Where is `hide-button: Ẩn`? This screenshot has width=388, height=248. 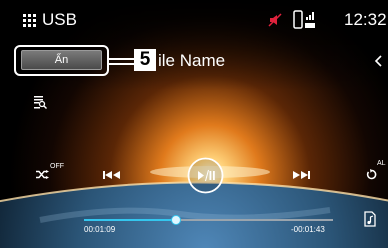 hide-button: Ẩn is located at coordinates (61, 60).